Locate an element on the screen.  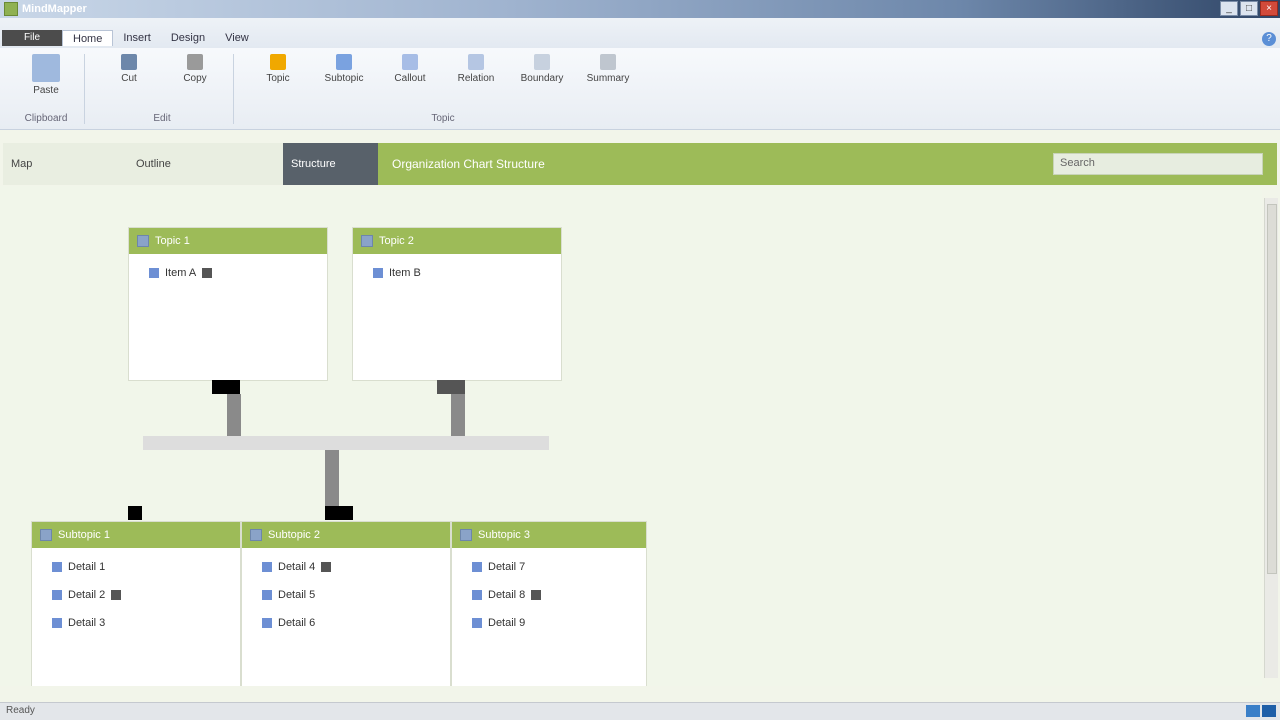
topic-icon is located at coordinates (278, 62).